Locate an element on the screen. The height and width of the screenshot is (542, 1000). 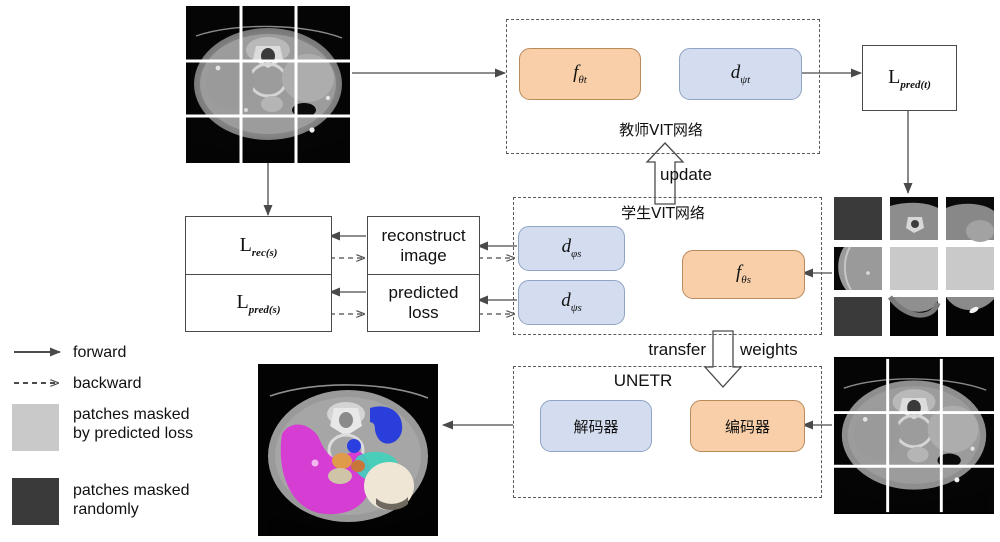
legend-swatch-masked-random is located at coordinates (35, 501).